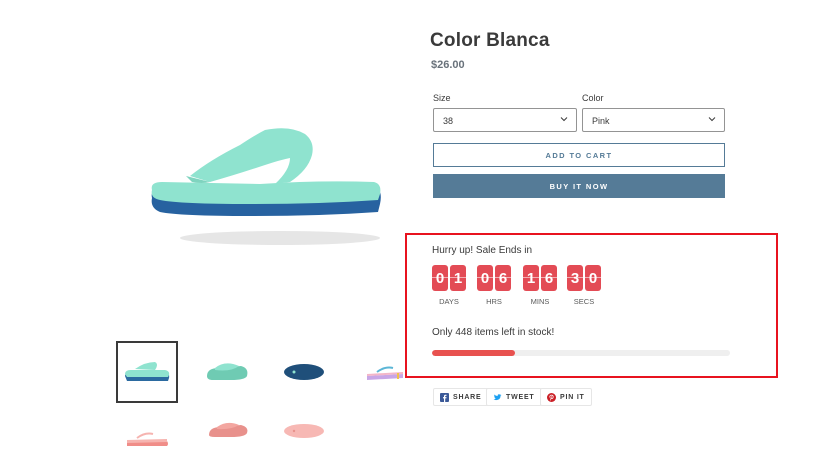 This screenshot has height=453, width=831. I want to click on navy-flip-flop-icon, so click(304, 372).